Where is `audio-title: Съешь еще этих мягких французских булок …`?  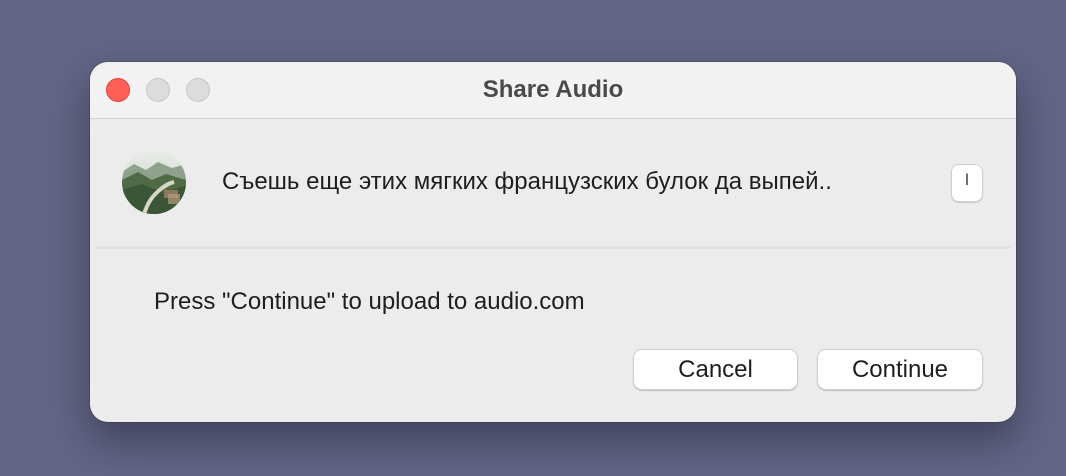
audio-title: Съешь еще этих мягких французских булок … is located at coordinates (527, 181).